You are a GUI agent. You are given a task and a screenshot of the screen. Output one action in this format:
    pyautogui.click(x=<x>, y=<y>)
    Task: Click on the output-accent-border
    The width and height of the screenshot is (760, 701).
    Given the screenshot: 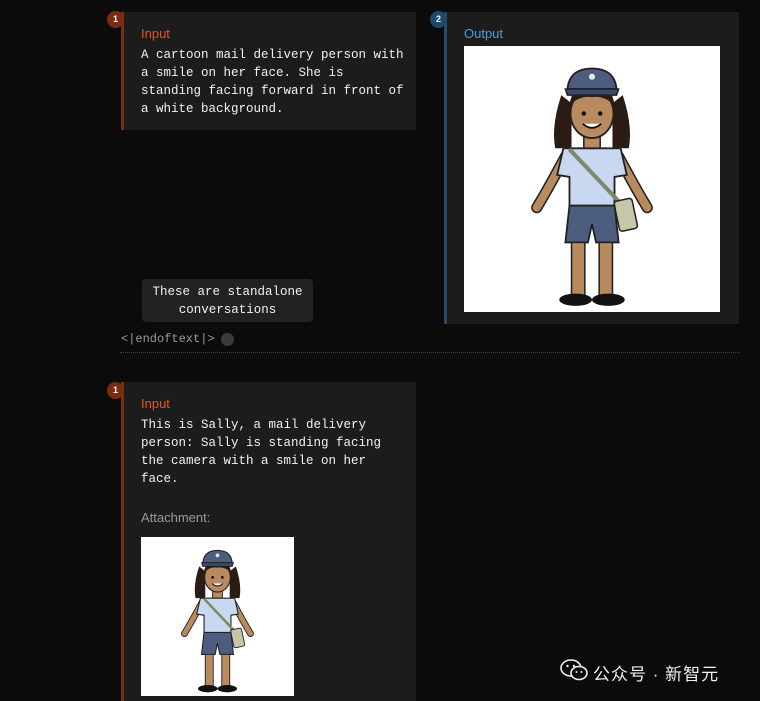 What is the action you would take?
    pyautogui.click(x=445, y=168)
    